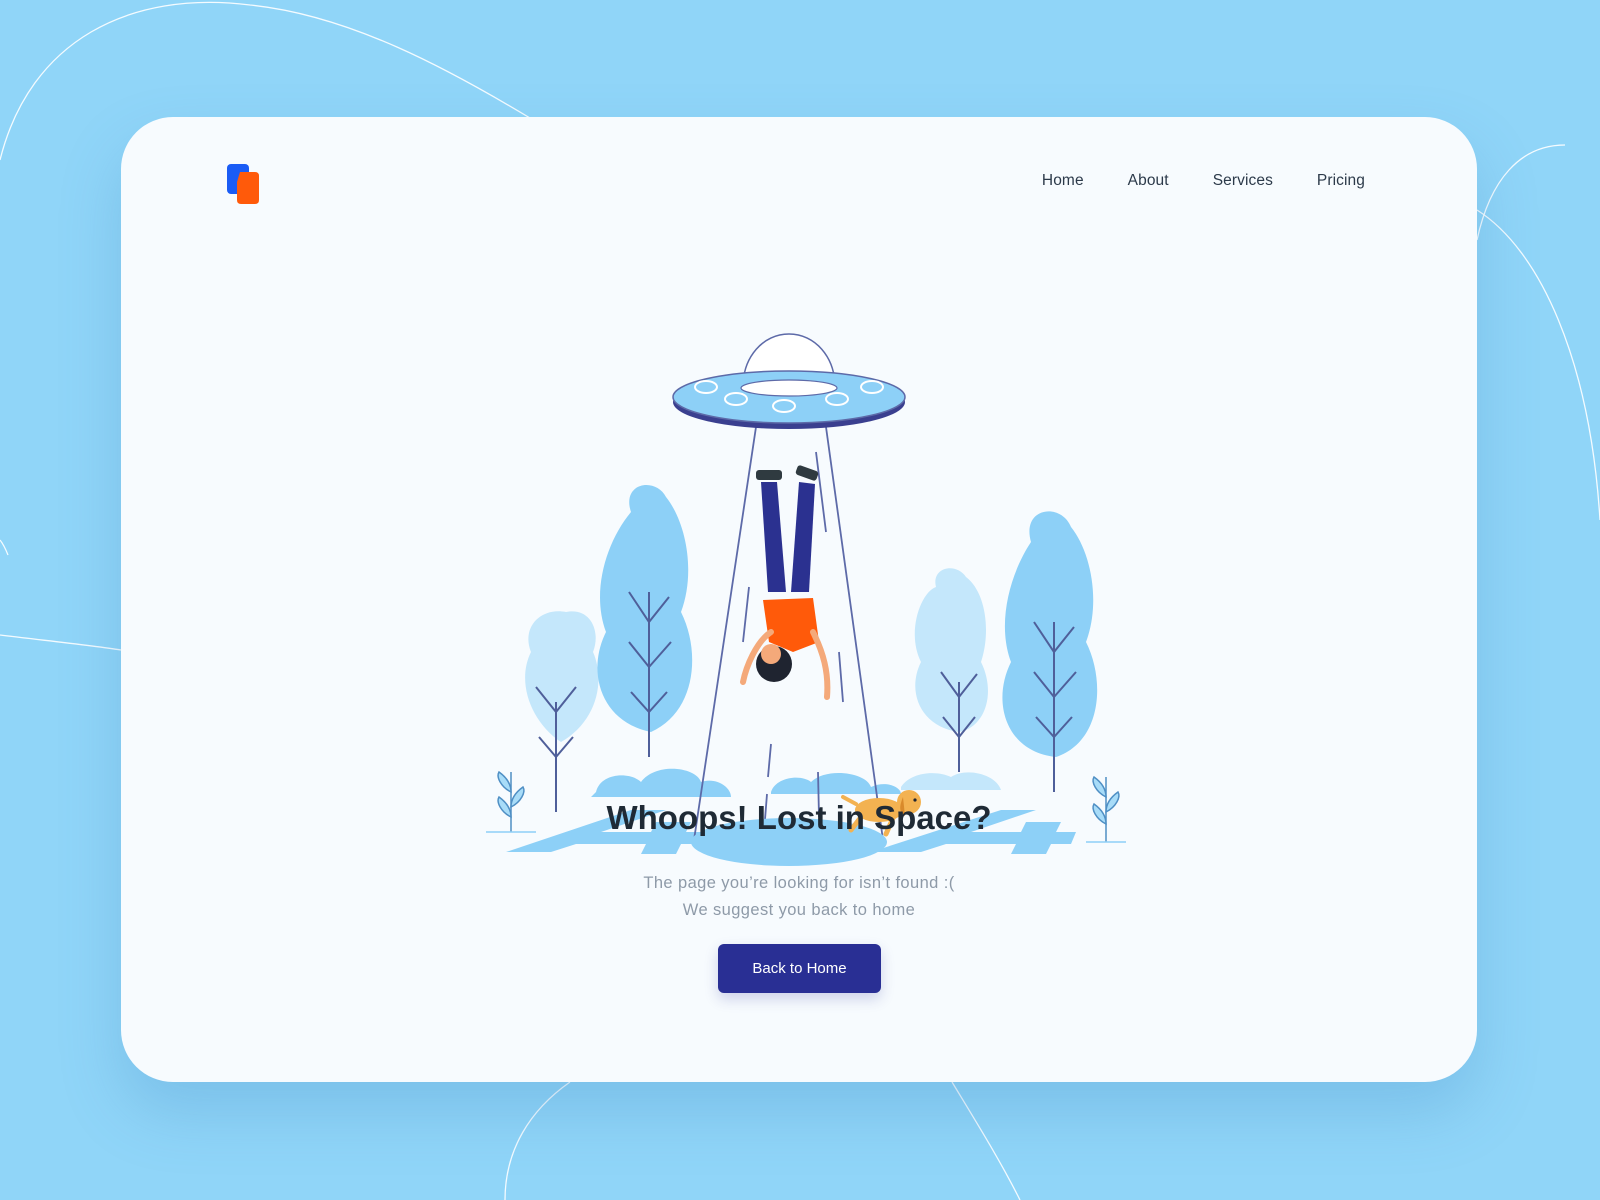 This screenshot has height=1200, width=1600. What do you see at coordinates (951, 670) in the screenshot?
I see `tree-right-back` at bounding box center [951, 670].